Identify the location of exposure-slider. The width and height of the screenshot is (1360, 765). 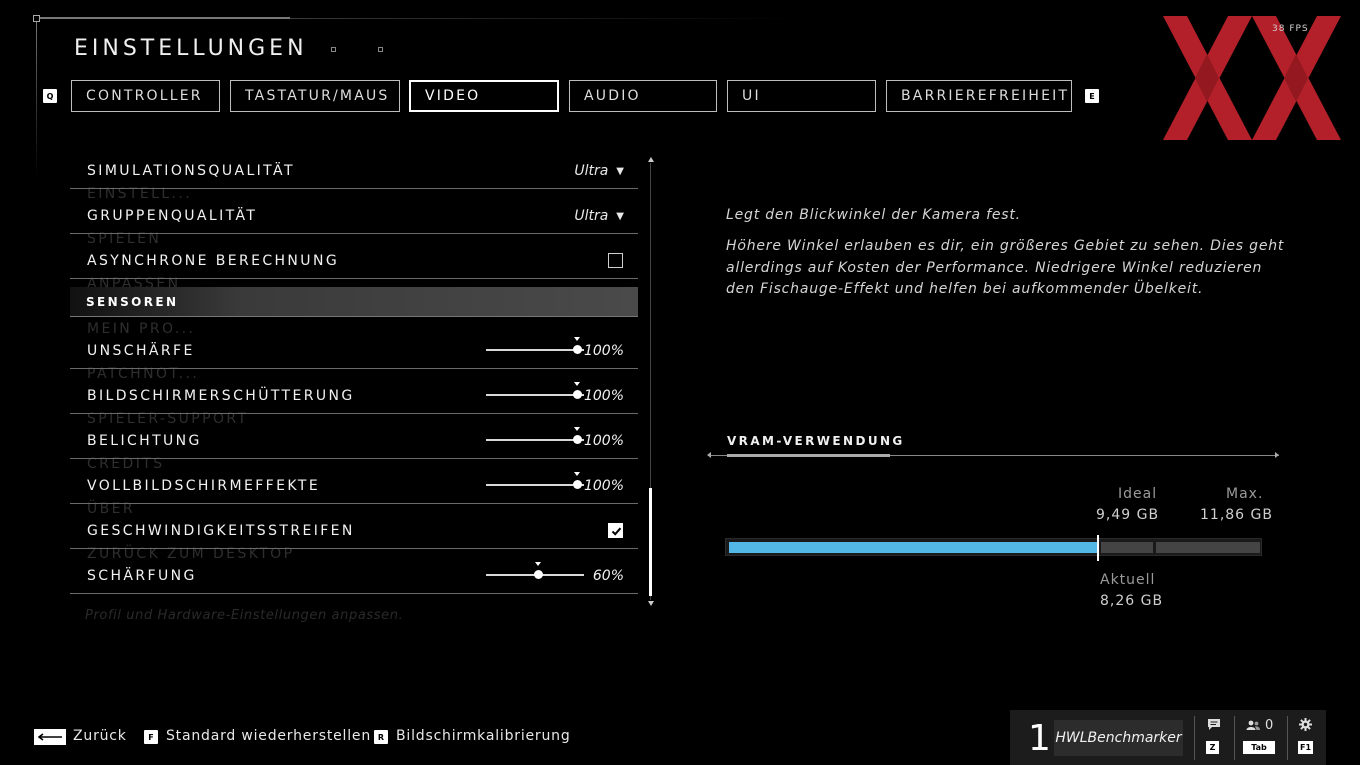
(535, 435).